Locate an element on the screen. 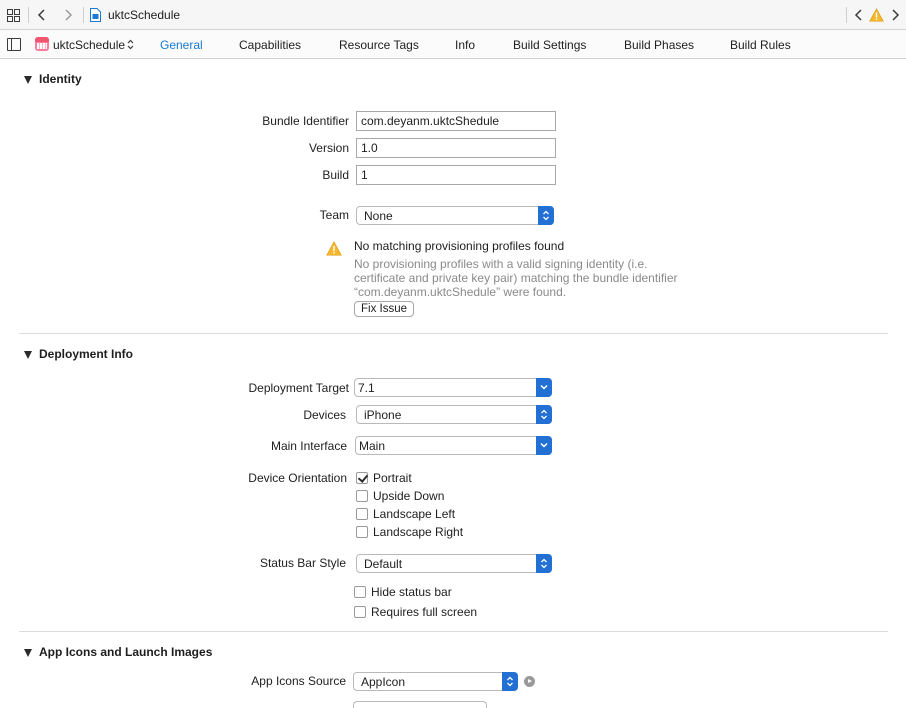  fix-issue-button: Fix Issue is located at coordinates (384, 309).